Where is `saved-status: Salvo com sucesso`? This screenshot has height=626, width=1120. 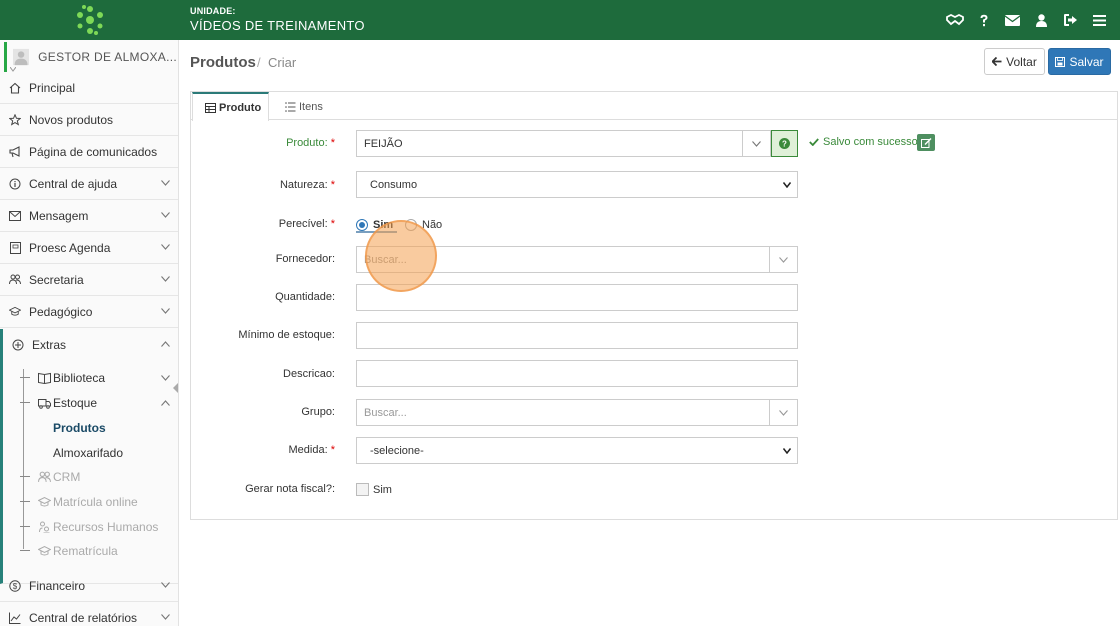
saved-status: Salvo com sucesso is located at coordinates (863, 142).